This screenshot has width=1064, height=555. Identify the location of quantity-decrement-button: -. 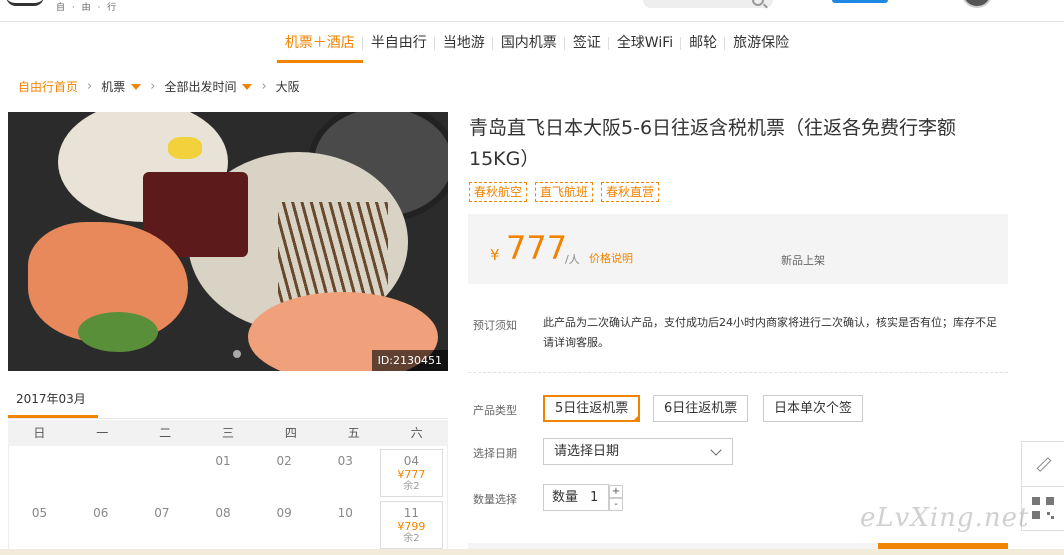
(616, 504).